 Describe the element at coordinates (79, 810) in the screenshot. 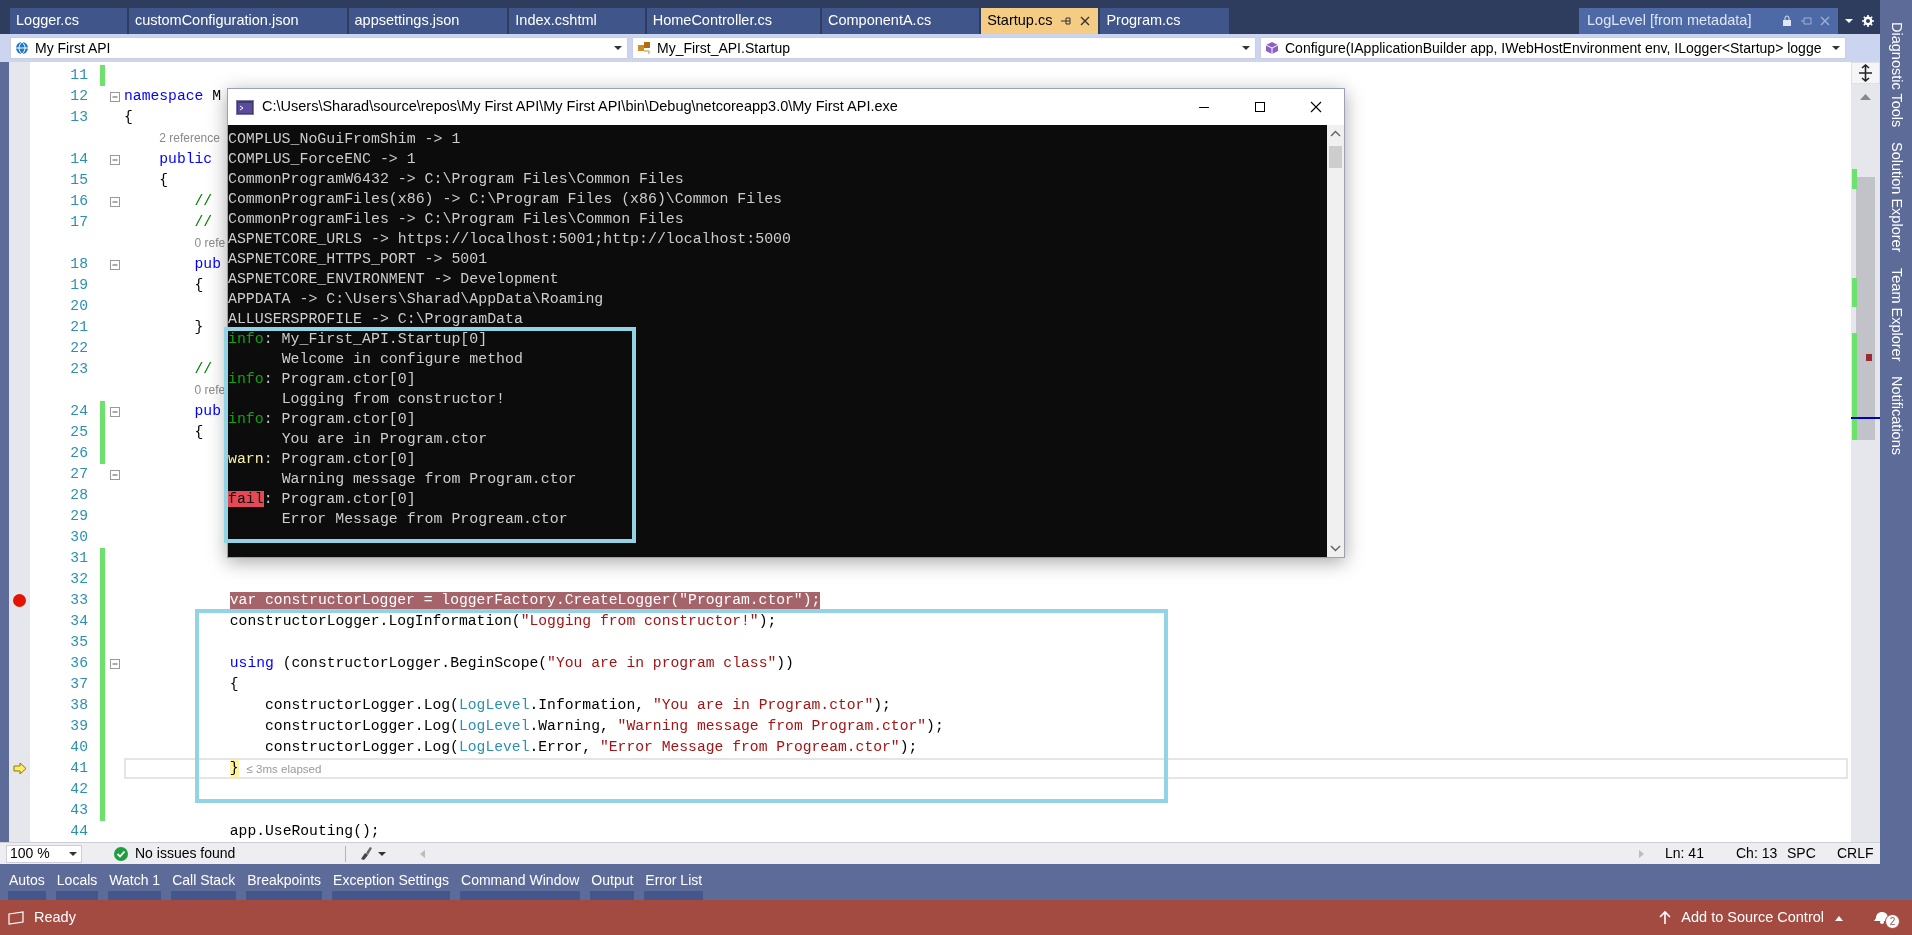

I see `line-number: 43` at that location.